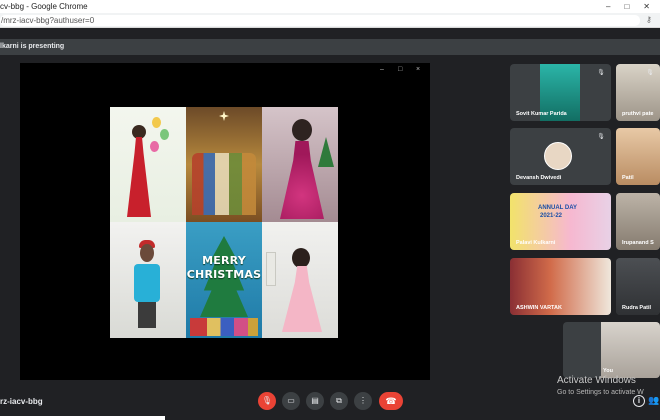 The width and height of the screenshot is (660, 420). Describe the element at coordinates (147, 283) in the screenshot. I see `blue-shirt` at that location.